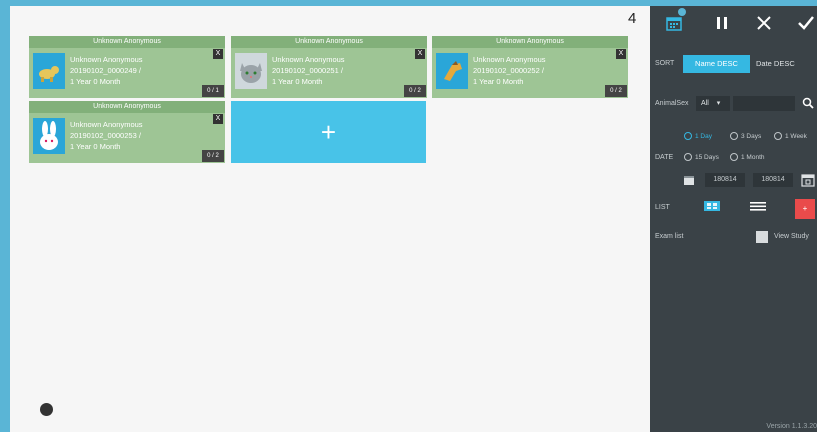 Image resolution: width=817 pixels, height=432 pixels. Describe the element at coordinates (689, 180) in the screenshot. I see `calendar-small-icon` at that location.